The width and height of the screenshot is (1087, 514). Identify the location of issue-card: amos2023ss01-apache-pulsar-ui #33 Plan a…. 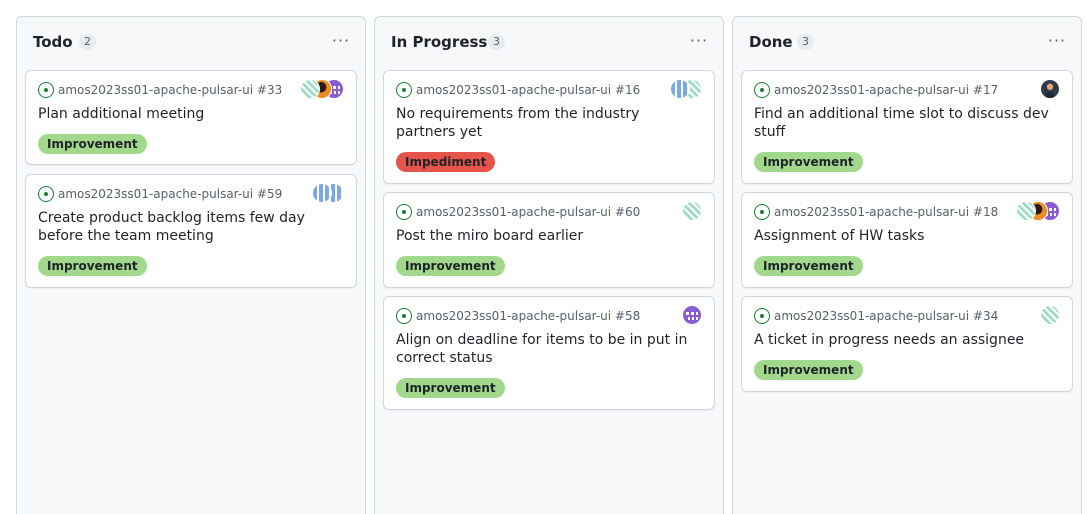
(191, 117).